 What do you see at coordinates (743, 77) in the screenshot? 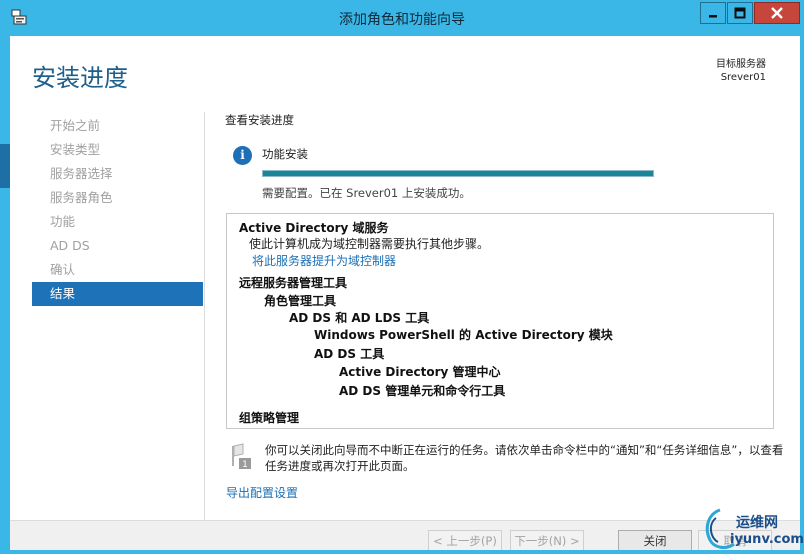
I see `target-server-name: Srever01` at bounding box center [743, 77].